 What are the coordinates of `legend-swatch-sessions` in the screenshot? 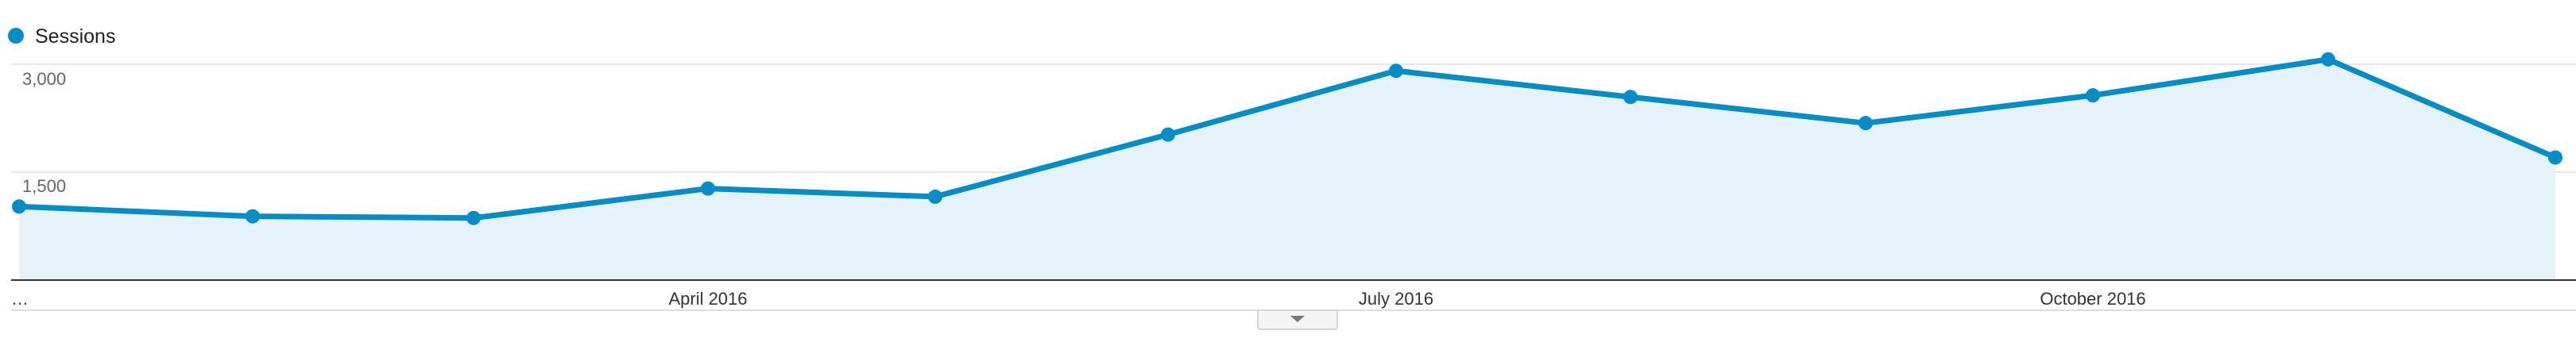 It's located at (16, 36).